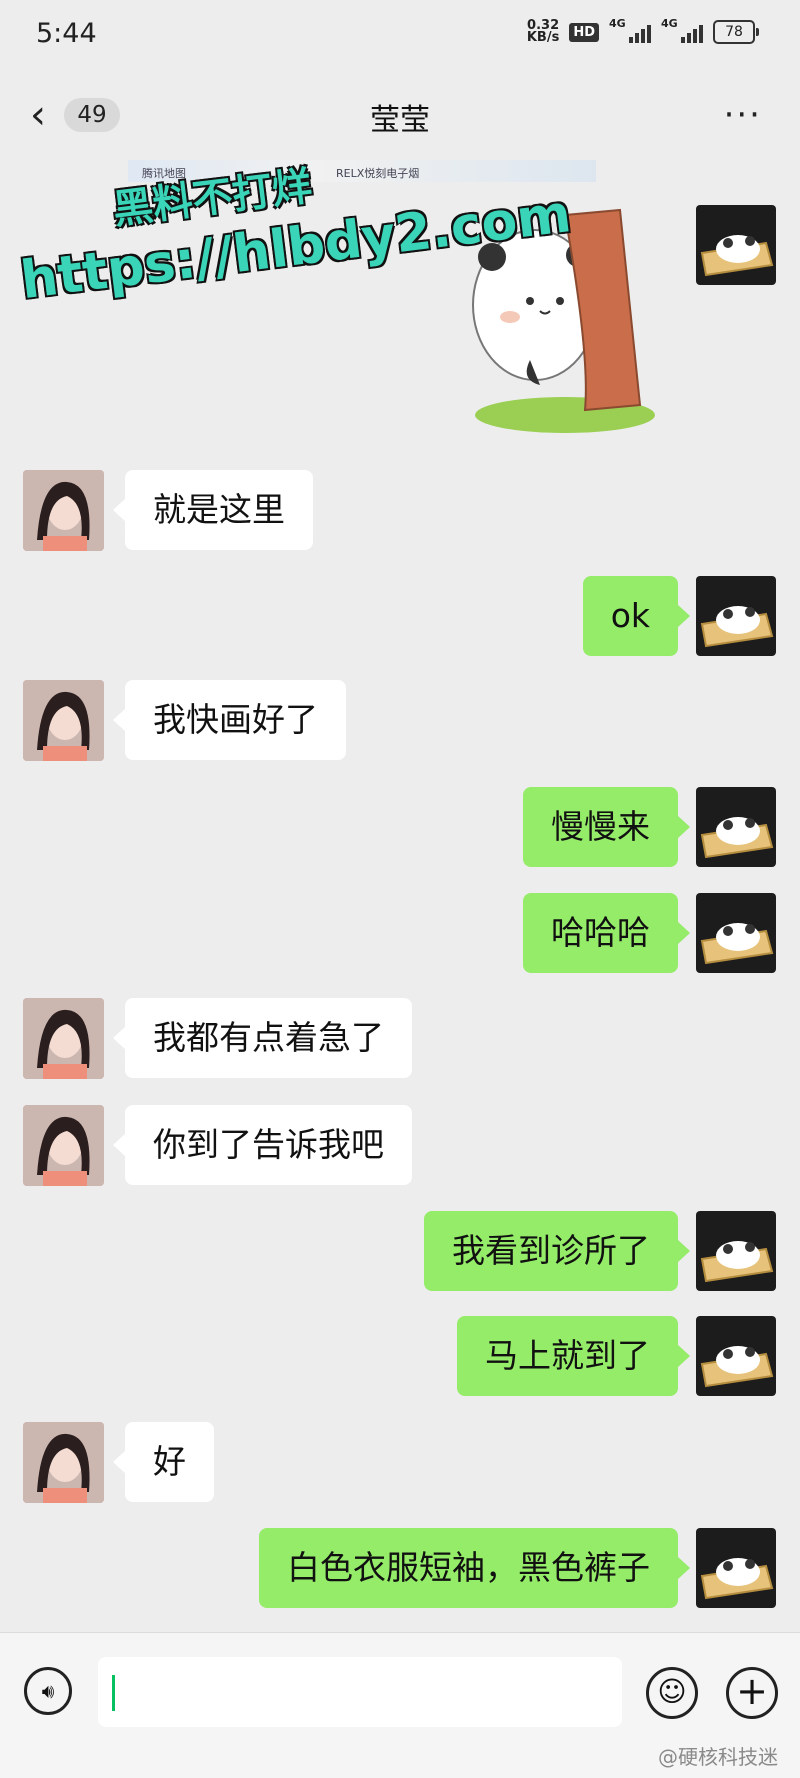 The image size is (800, 1778). What do you see at coordinates (743, 115) in the screenshot?
I see `more-options-icon: ···` at bounding box center [743, 115].